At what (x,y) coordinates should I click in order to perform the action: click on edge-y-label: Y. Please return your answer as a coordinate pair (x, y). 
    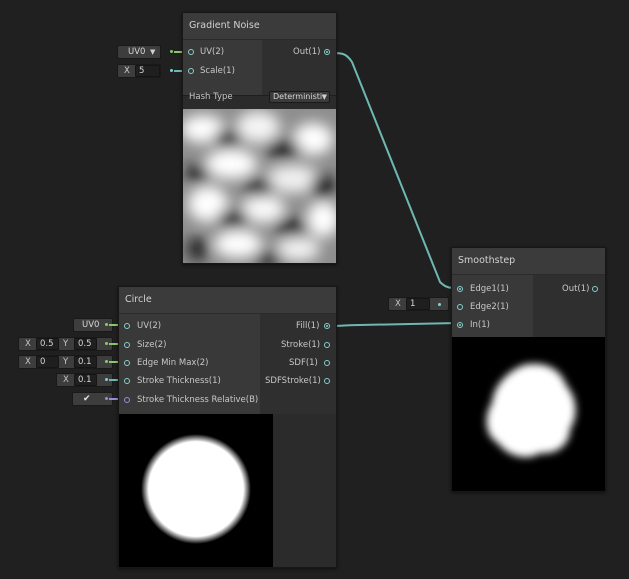
    Looking at the image, I should click on (66, 362).